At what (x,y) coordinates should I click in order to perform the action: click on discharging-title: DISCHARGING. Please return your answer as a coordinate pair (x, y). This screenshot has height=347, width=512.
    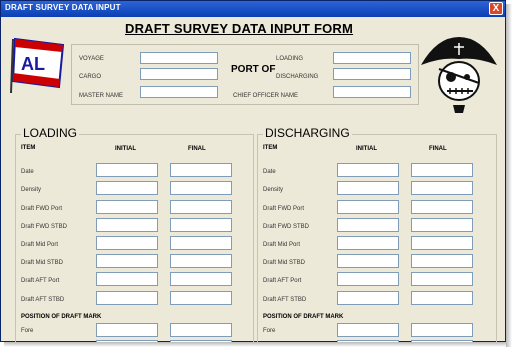
    Looking at the image, I should click on (307, 133).